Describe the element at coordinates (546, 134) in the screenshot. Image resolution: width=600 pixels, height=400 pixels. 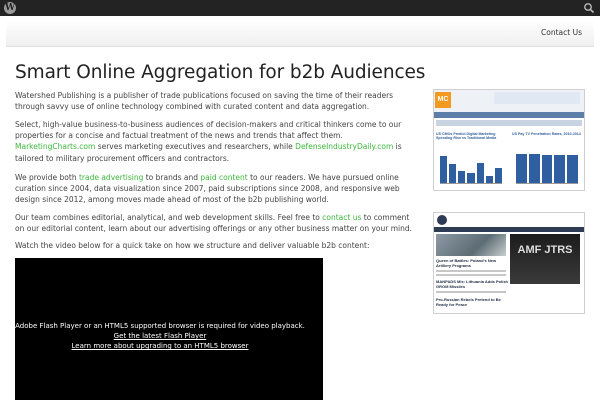
I see `mc-chart-right-title: US Pay TV Penetration Rates, 2010-2014` at that location.